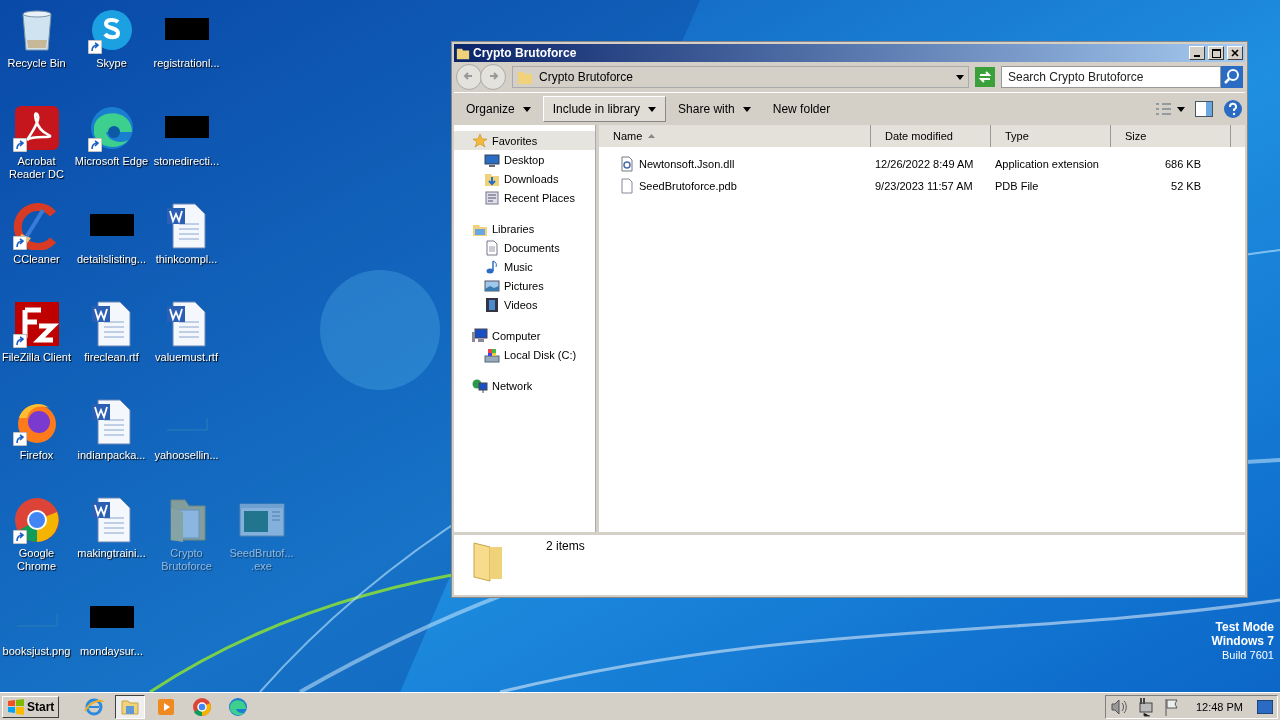 Image resolution: width=1280 pixels, height=720 pixels. What do you see at coordinates (1219, 706) in the screenshot?
I see `clock: 12:48 PM` at bounding box center [1219, 706].